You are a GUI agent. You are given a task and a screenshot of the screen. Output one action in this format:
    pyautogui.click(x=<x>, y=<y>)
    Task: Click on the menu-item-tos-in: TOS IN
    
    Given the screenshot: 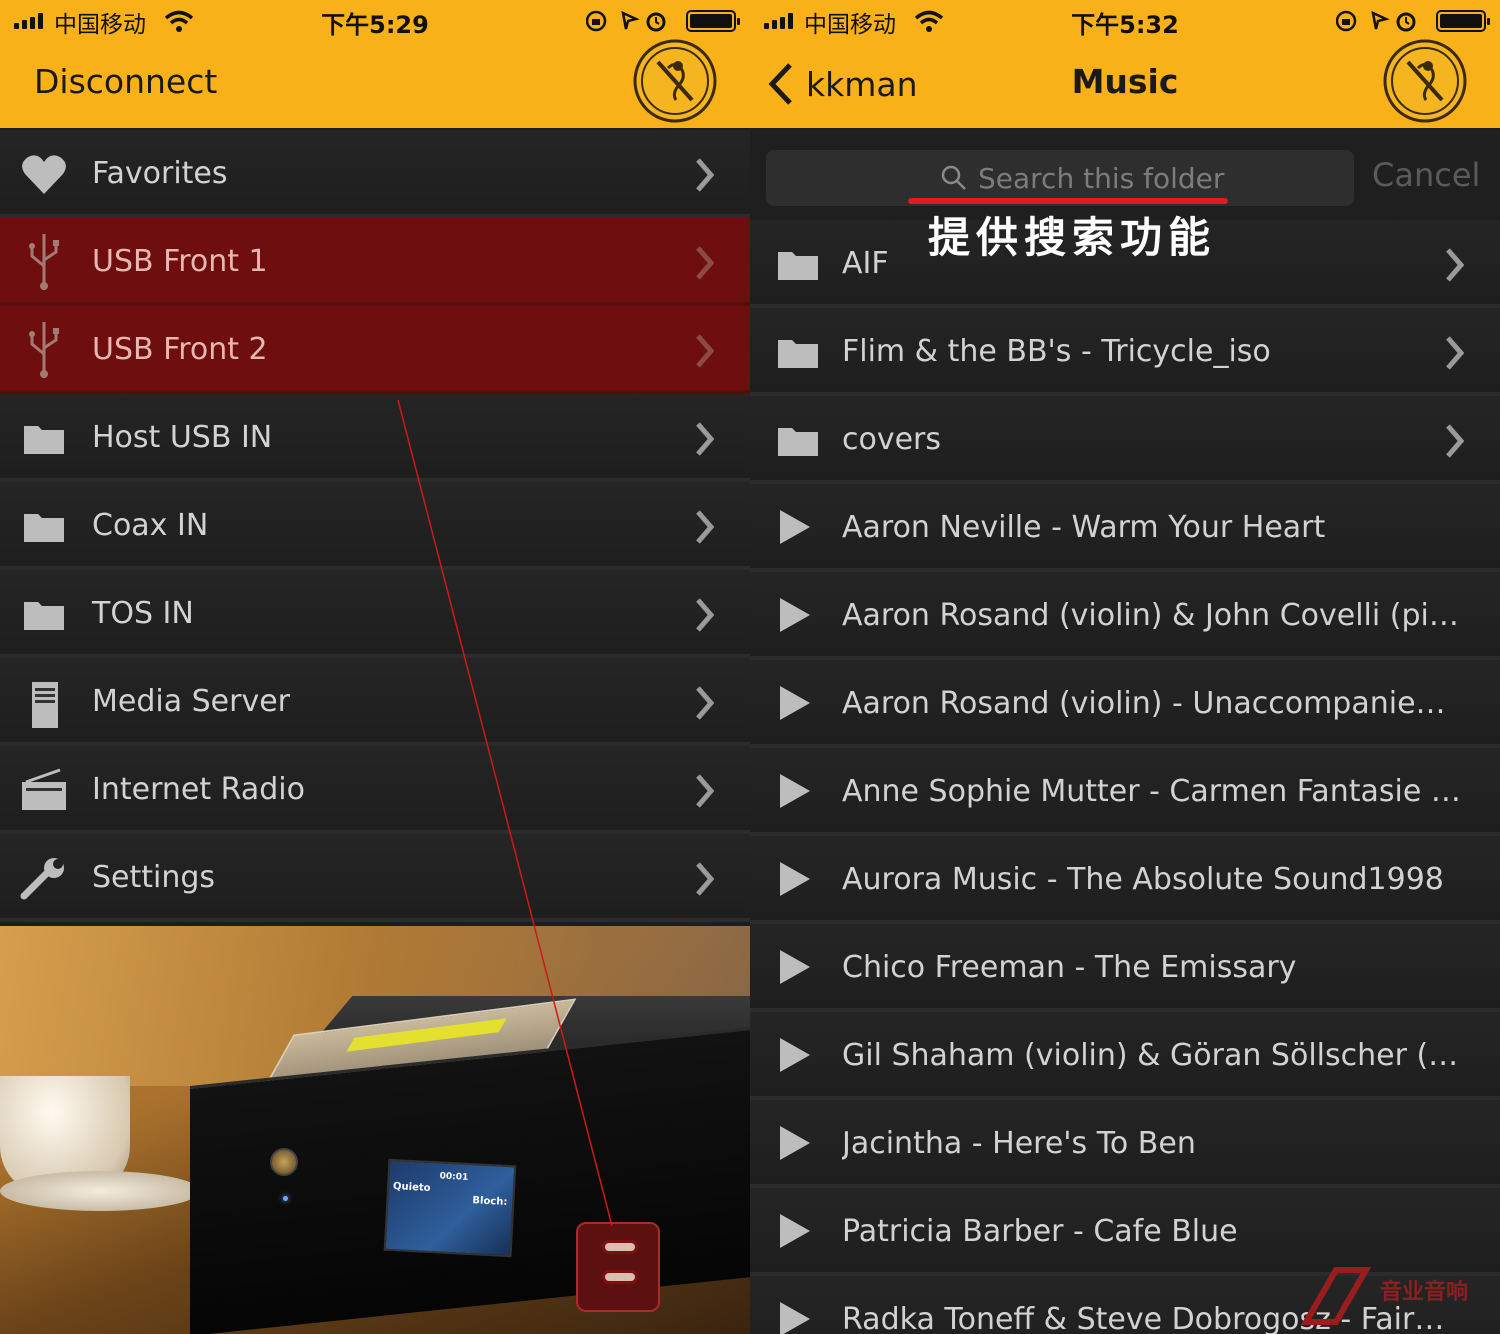 What is the action you would take?
    pyautogui.click(x=375, y=614)
    